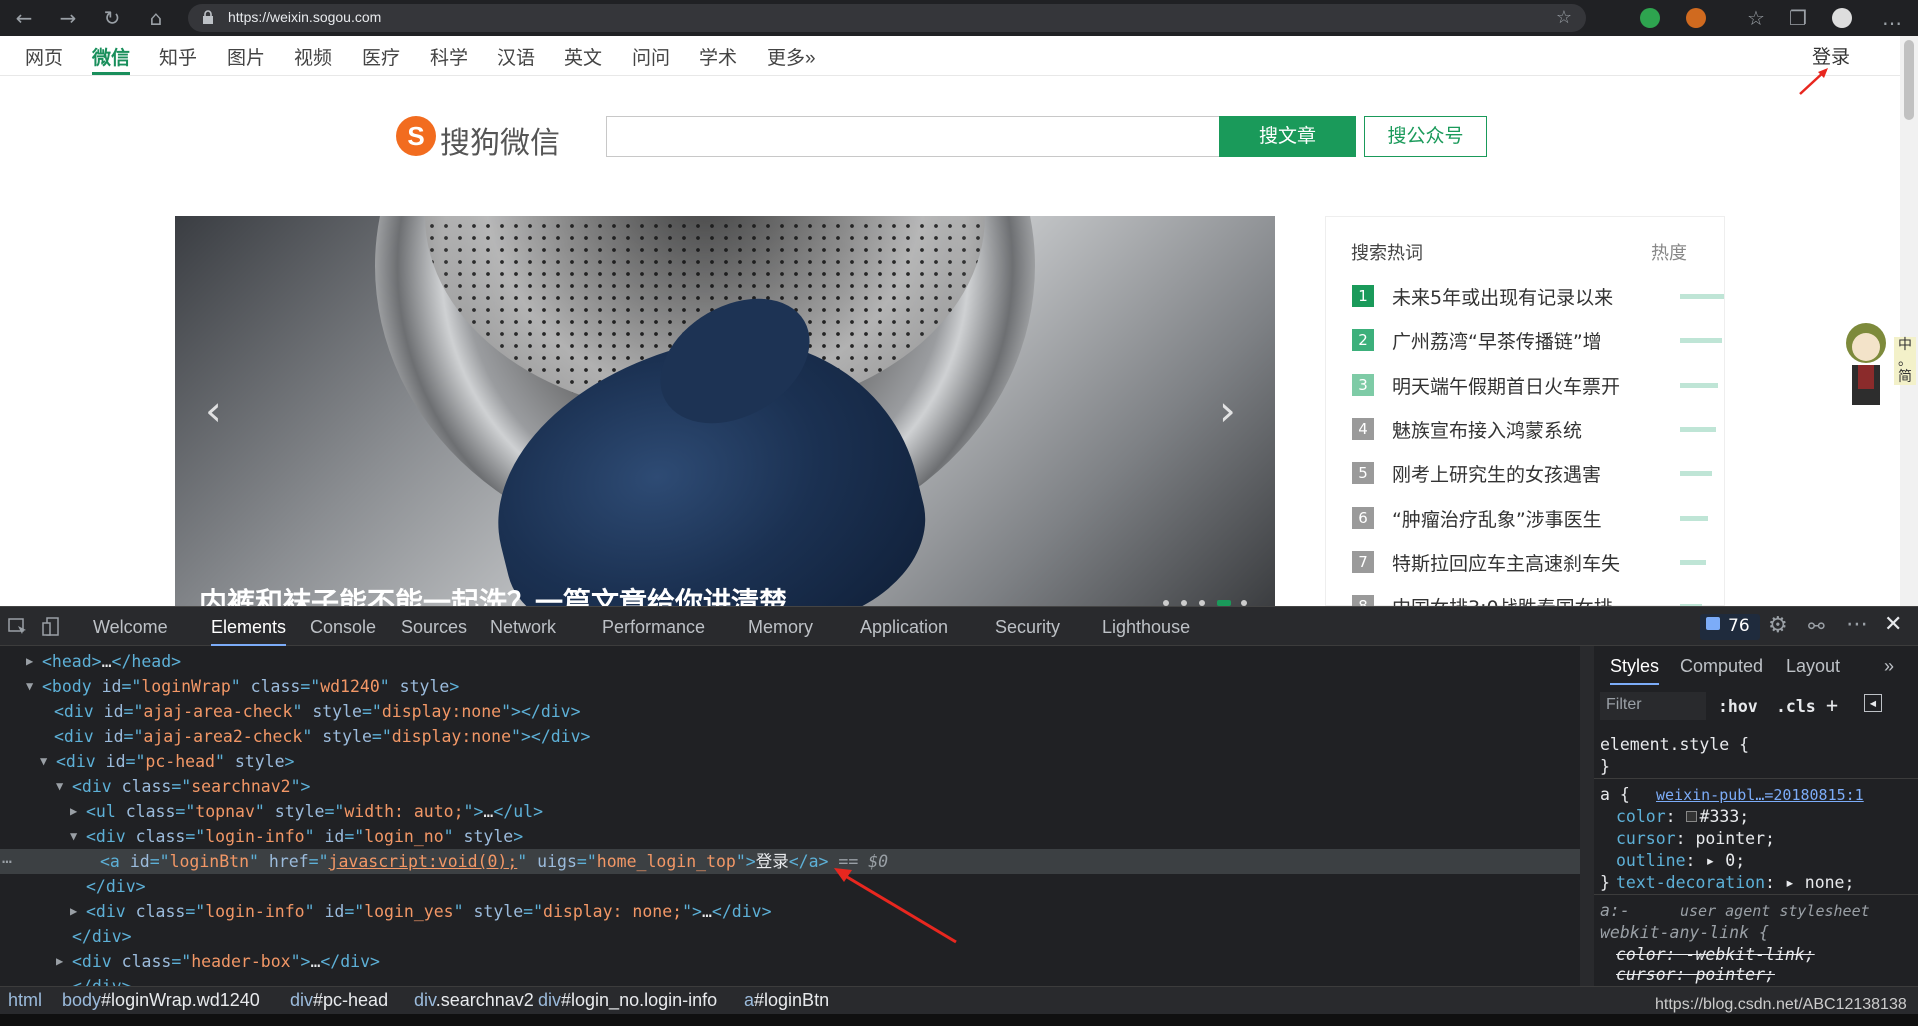 Image resolution: width=1918 pixels, height=1026 pixels. Describe the element at coordinates (1756, 18) in the screenshot. I see `favorites-icon: ☆` at that location.